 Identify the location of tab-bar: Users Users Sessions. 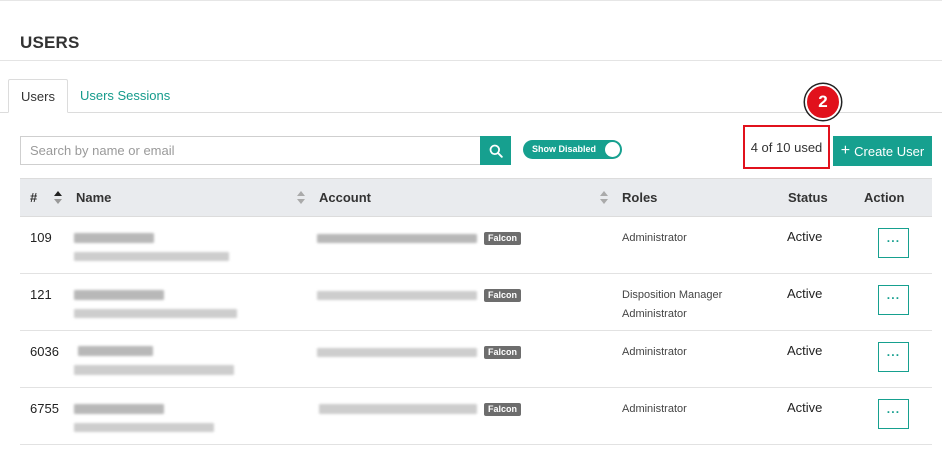
(95, 96).